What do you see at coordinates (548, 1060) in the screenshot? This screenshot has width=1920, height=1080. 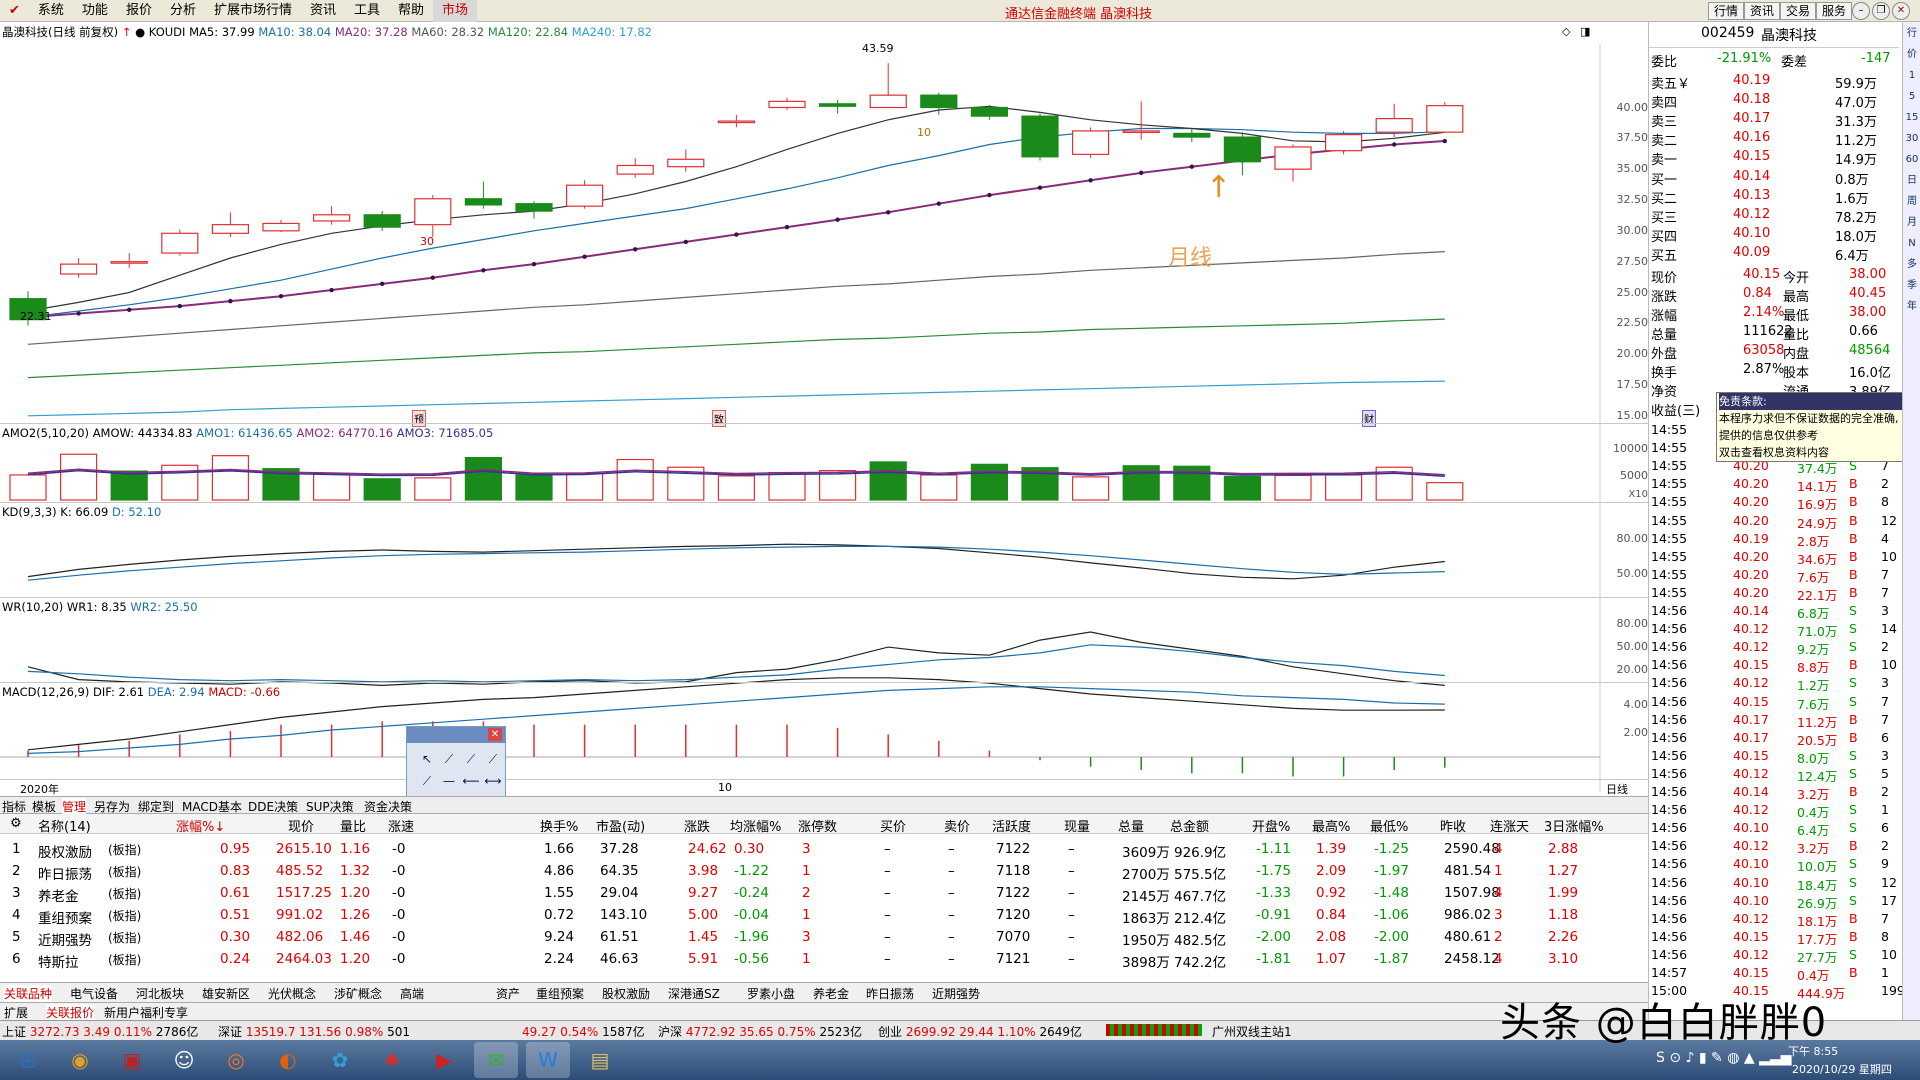 I see `taskbar-app-icon: W` at bounding box center [548, 1060].